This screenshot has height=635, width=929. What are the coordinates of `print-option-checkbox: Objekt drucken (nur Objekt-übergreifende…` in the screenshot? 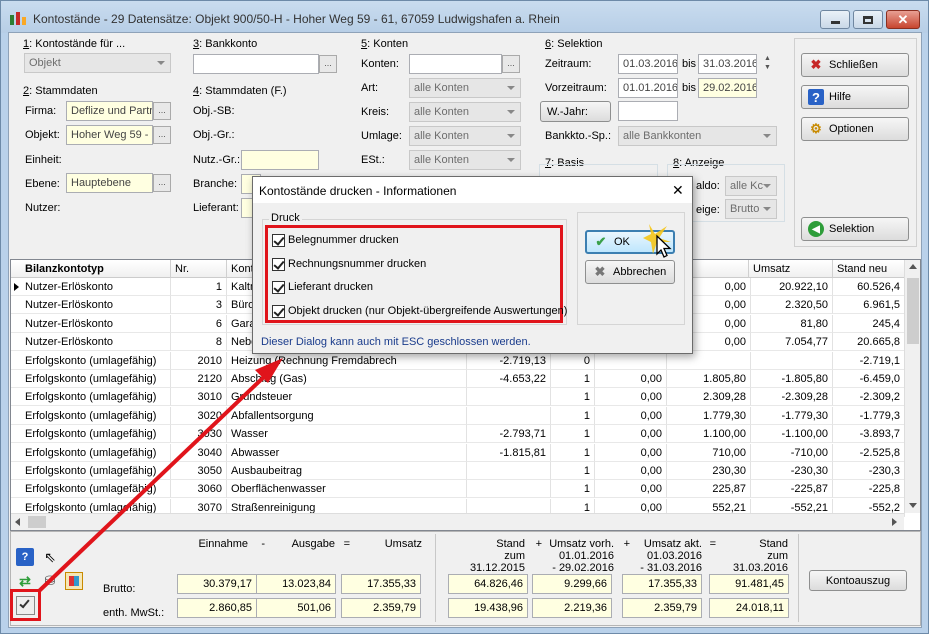 It's located at (419, 312).